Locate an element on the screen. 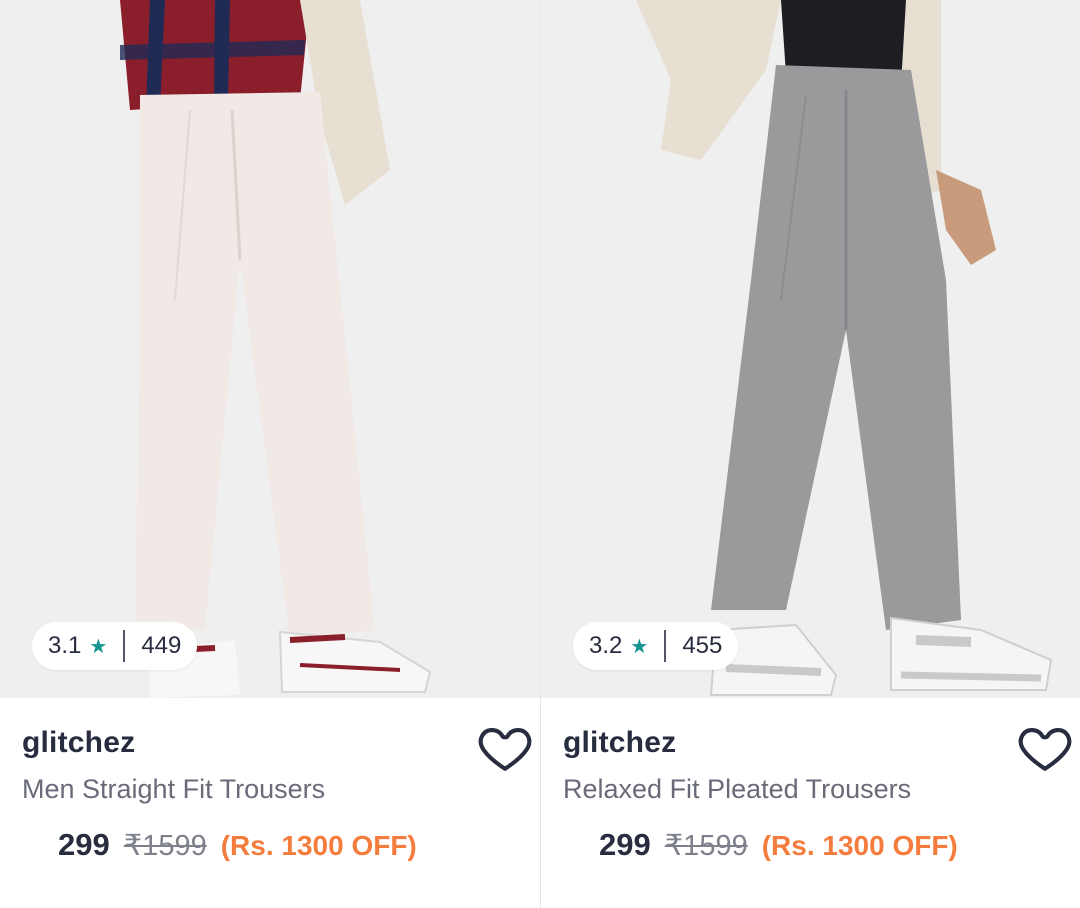 The width and height of the screenshot is (1080, 908). rating-count: 449 is located at coordinates (161, 645).